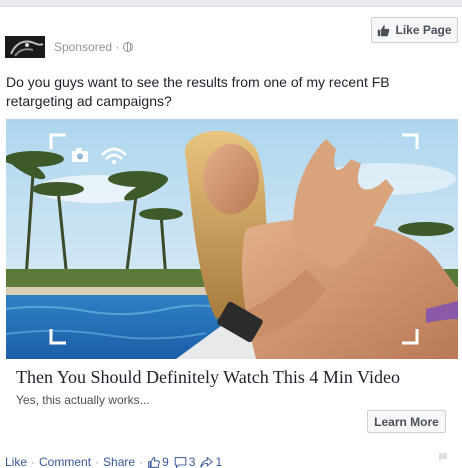 This screenshot has width=462, height=468. Describe the element at coordinates (180, 462) in the screenshot. I see `comment-bubble-icon` at that location.